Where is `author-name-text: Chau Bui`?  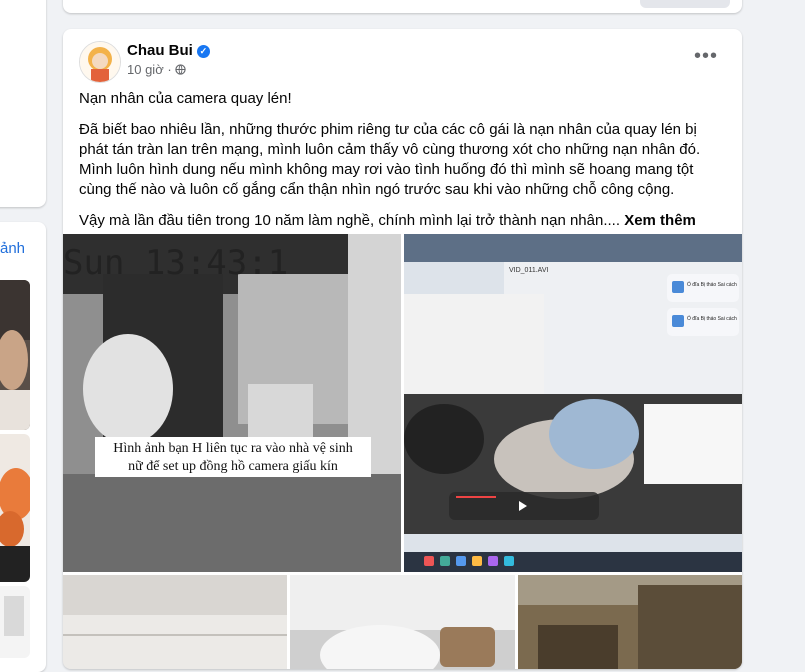 author-name-text: Chau Bui is located at coordinates (160, 50).